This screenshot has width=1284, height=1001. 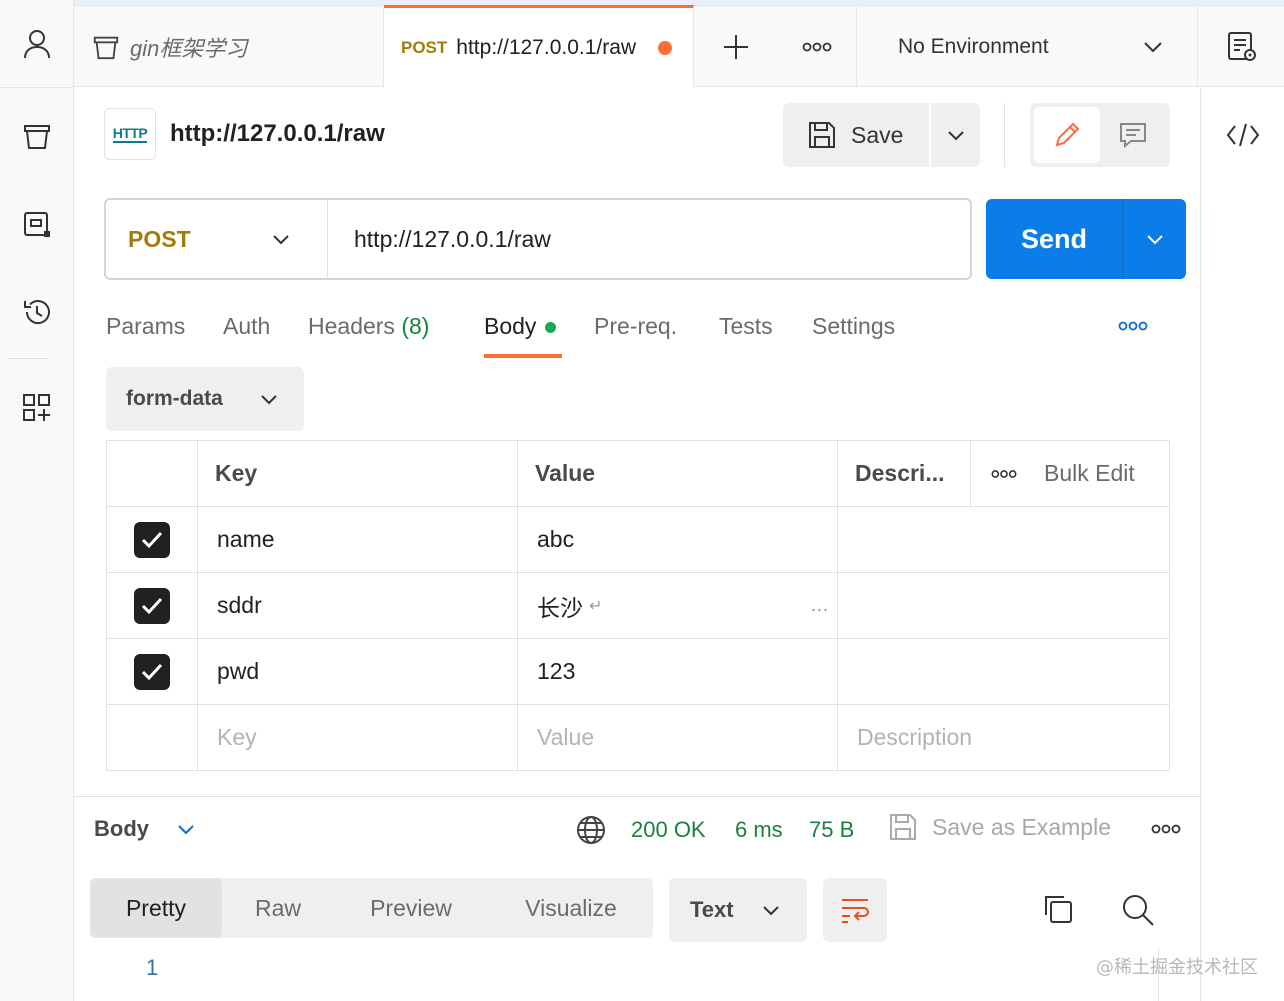 What do you see at coordinates (591, 830) in the screenshot?
I see `network-info-button` at bounding box center [591, 830].